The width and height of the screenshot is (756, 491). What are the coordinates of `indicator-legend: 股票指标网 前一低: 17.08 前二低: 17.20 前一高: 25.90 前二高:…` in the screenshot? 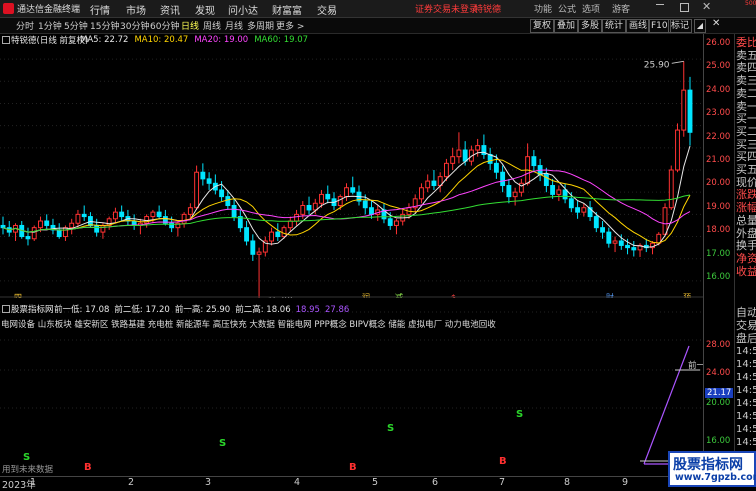 It's located at (351, 309).